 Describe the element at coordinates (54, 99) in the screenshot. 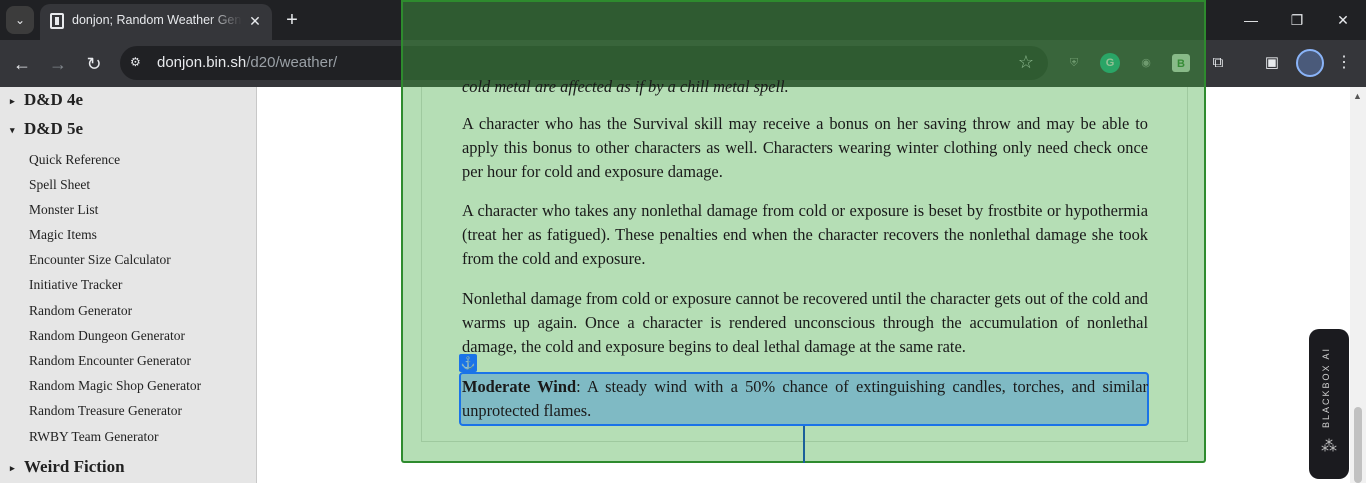

I see `section-label: D&D 4e` at that location.